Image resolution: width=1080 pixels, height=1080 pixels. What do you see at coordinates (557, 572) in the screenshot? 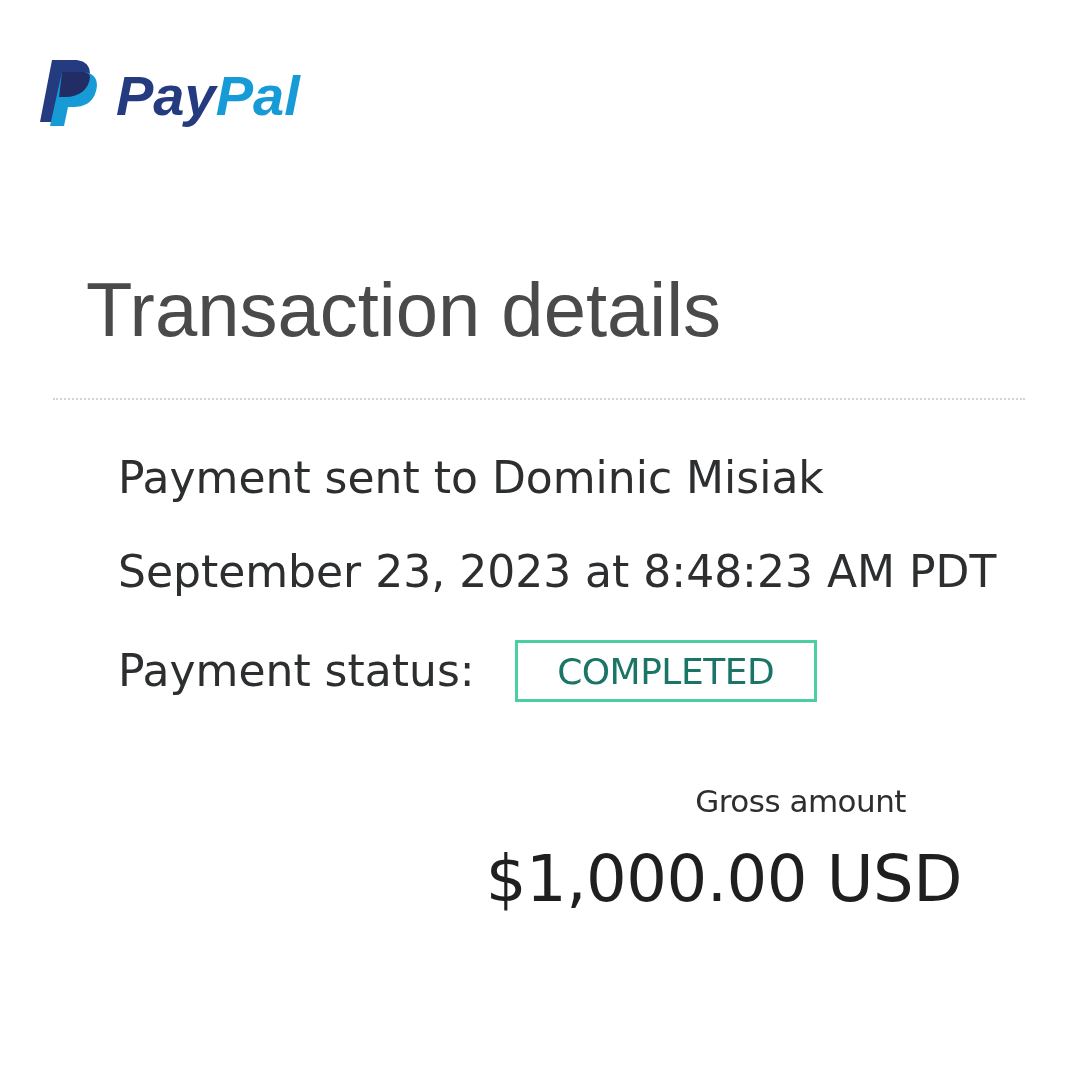
I see `date-text: September 23, 2023 at 8:48:23 AM PDT` at bounding box center [557, 572].